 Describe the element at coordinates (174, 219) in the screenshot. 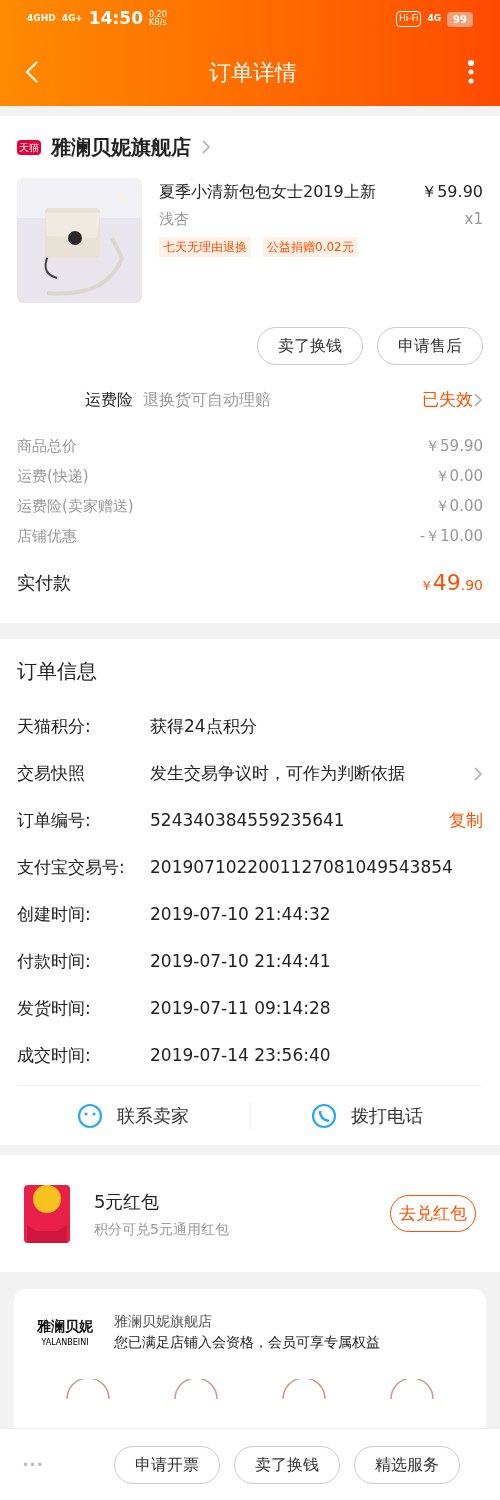

I see `product-variant: 浅杏` at that location.